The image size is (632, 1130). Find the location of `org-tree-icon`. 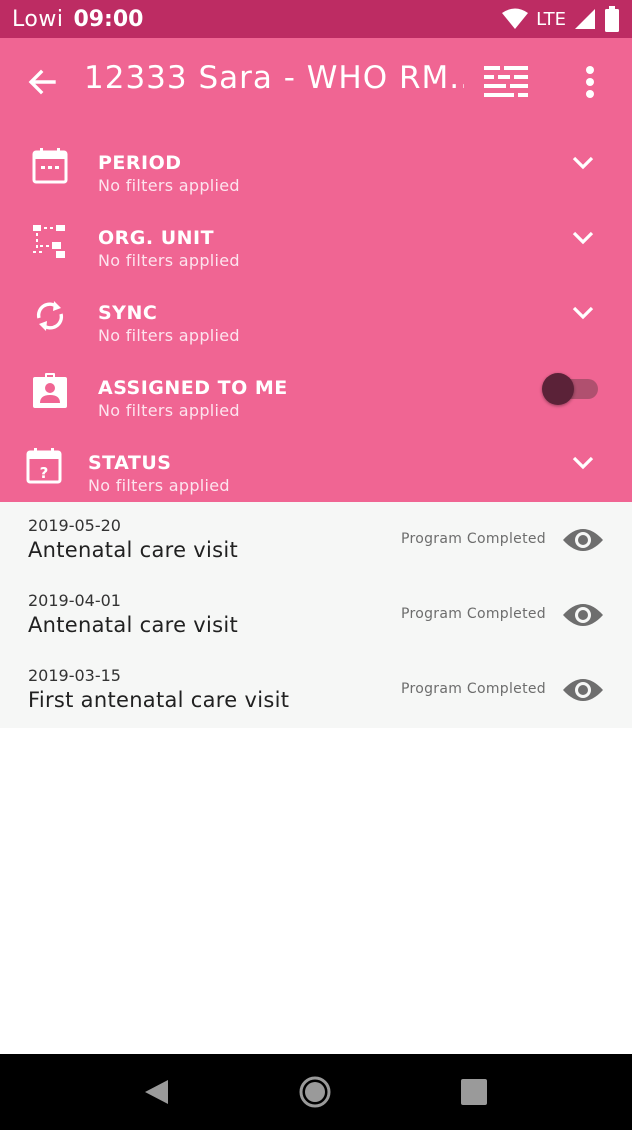

org-tree-icon is located at coordinates (49, 241).